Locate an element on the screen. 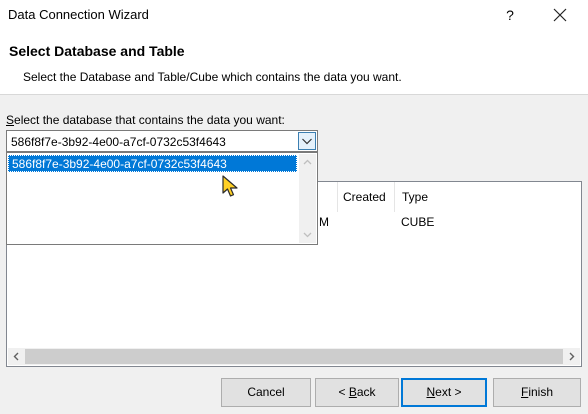 Image resolution: width=588 pixels, height=414 pixels. database-dropdown-list: 586f8f7e-3b92-4e00-a7cf-0732c53f4643 is located at coordinates (162, 198).